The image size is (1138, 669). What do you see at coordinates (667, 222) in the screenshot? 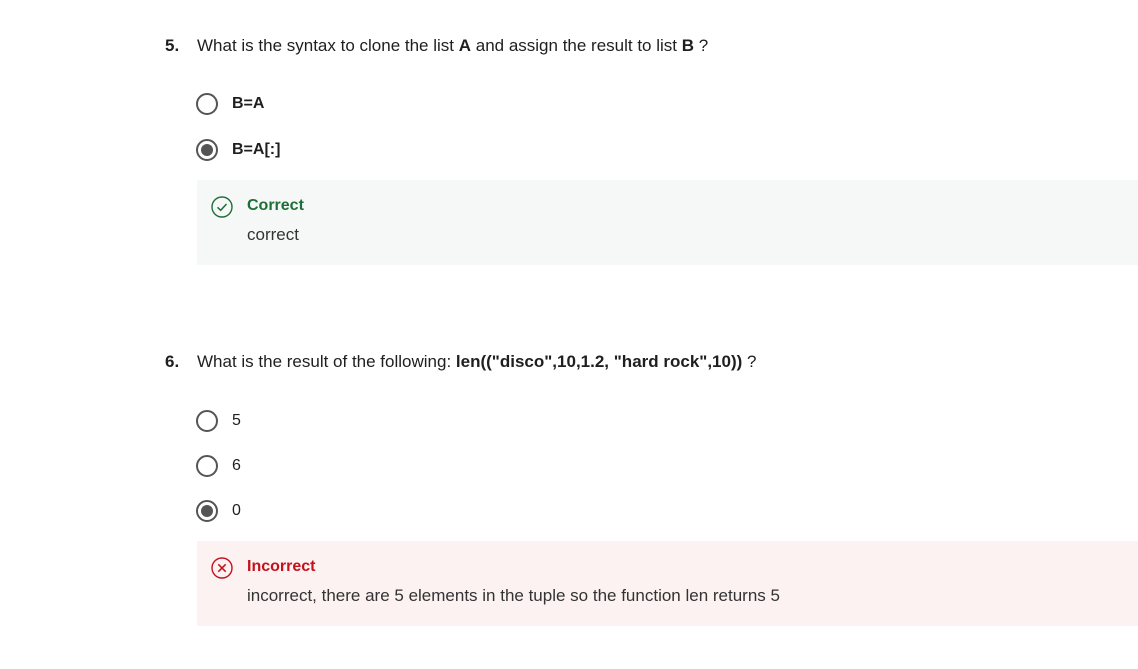
I see `feedback-correct: Correct correct` at bounding box center [667, 222].